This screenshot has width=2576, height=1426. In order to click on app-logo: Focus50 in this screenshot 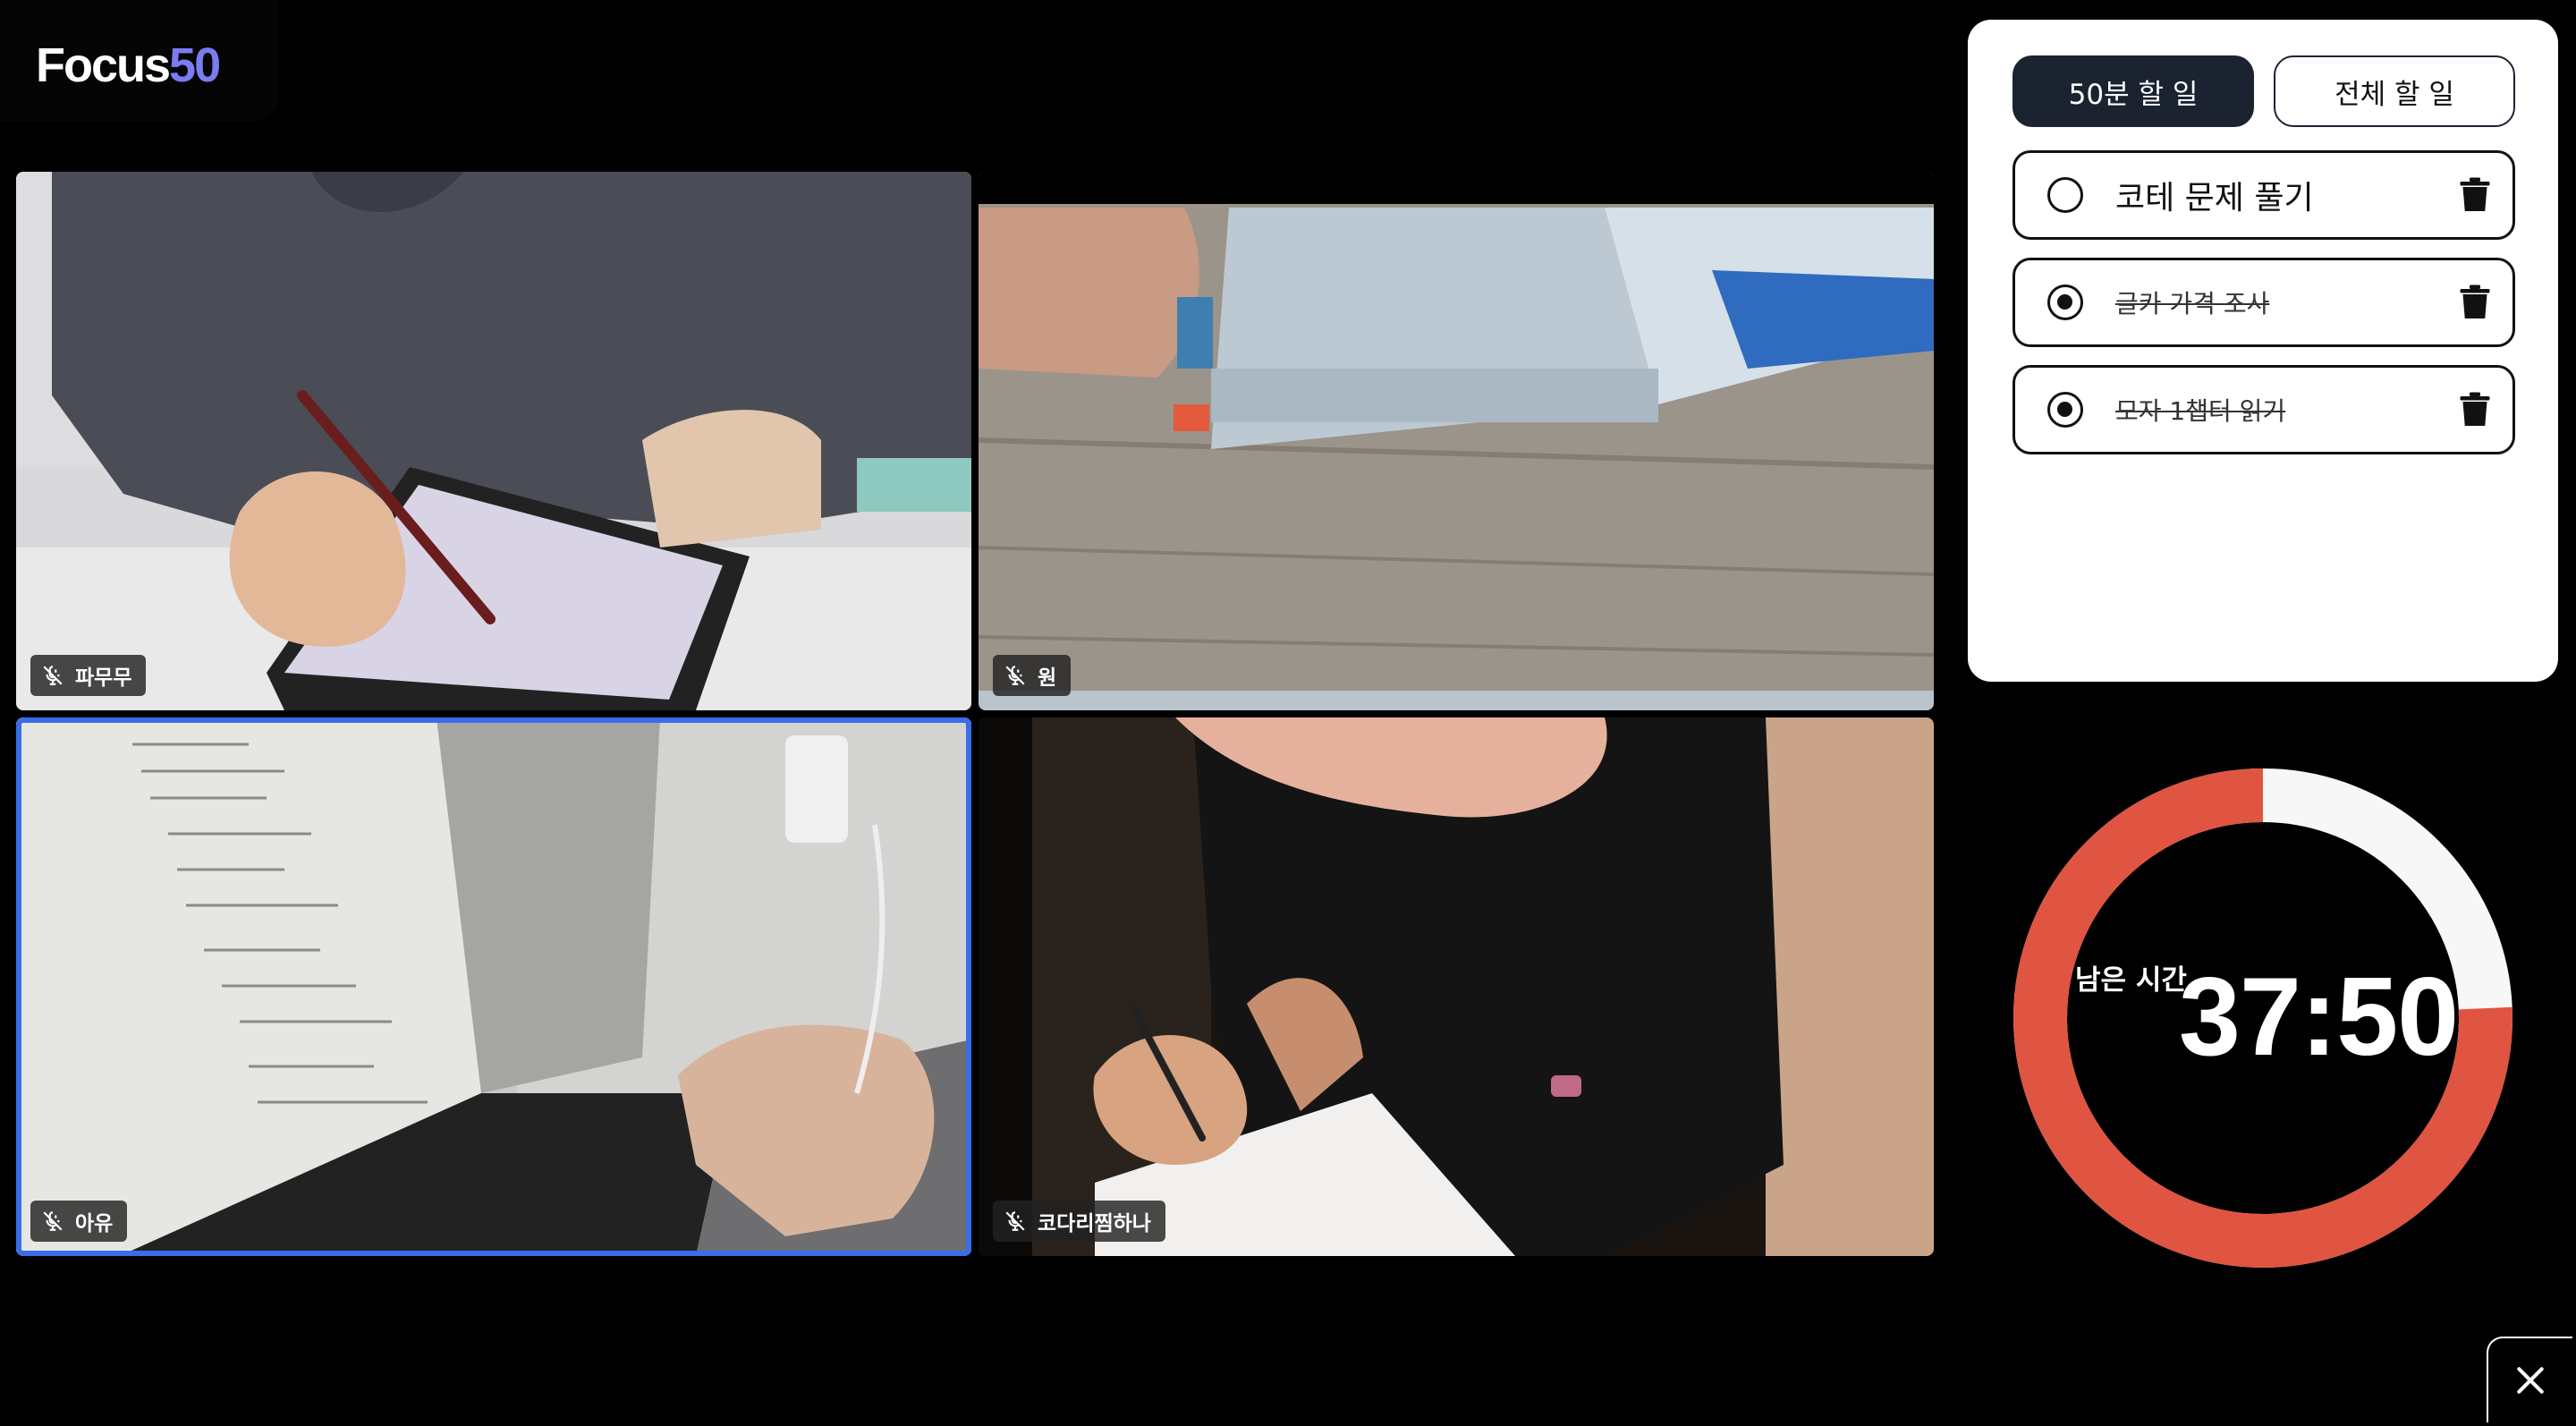, I will do `click(128, 65)`.